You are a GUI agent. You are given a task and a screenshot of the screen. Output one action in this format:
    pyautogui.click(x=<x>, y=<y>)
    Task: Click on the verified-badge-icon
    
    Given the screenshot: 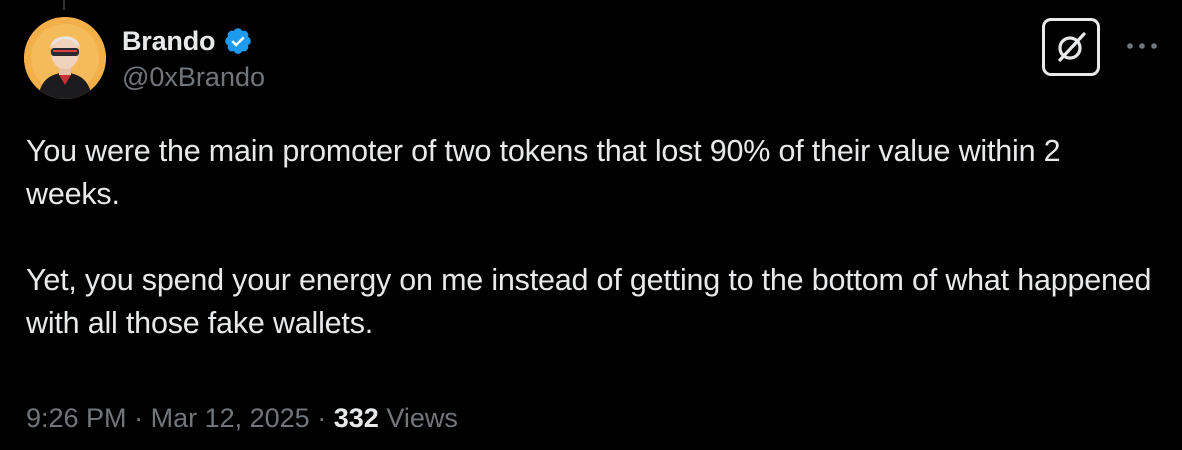 What is the action you would take?
    pyautogui.click(x=238, y=41)
    